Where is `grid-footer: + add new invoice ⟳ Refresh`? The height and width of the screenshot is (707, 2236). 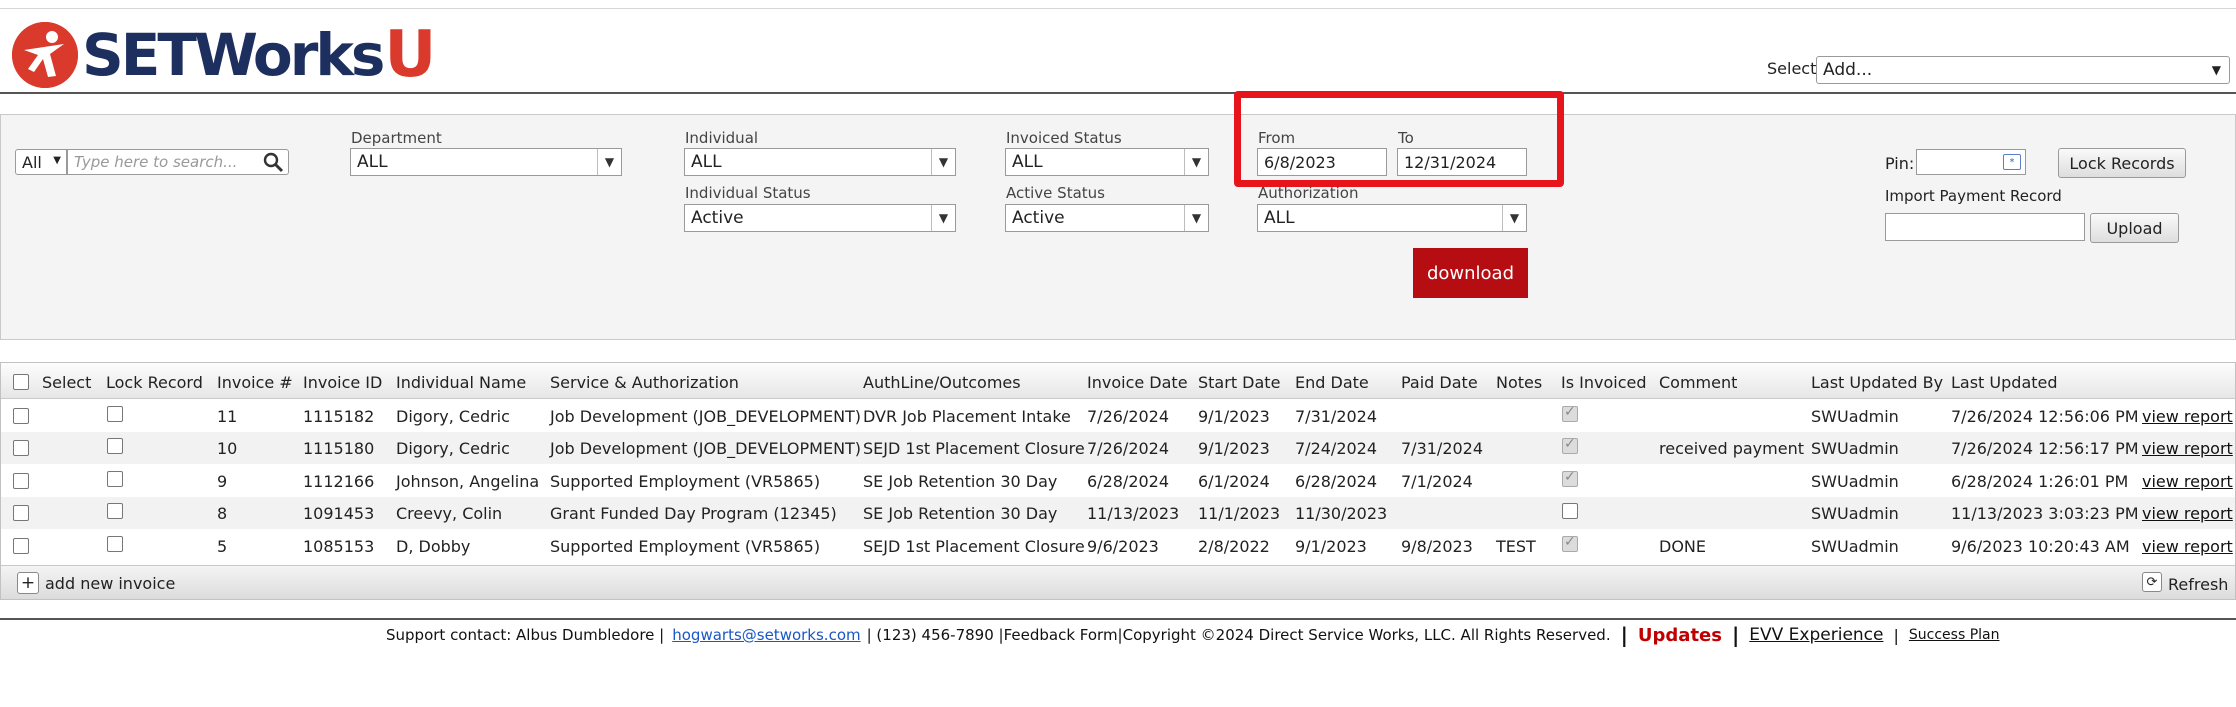
grid-footer: + add new invoice ⟳ Refresh is located at coordinates (1118, 582).